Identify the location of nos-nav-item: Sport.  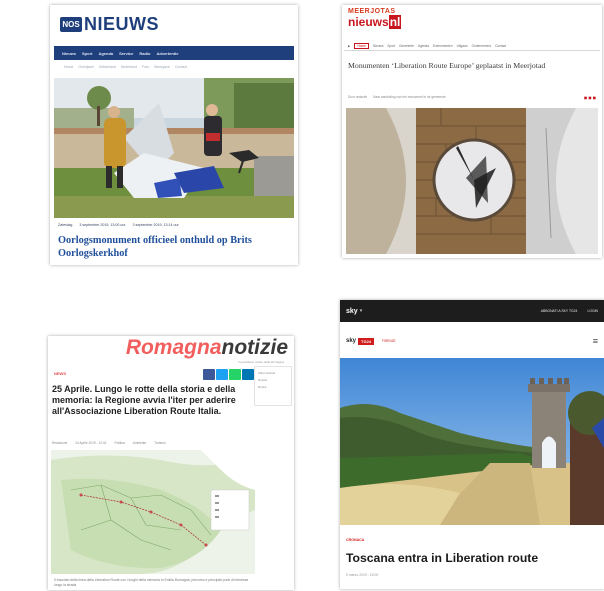
(87, 53).